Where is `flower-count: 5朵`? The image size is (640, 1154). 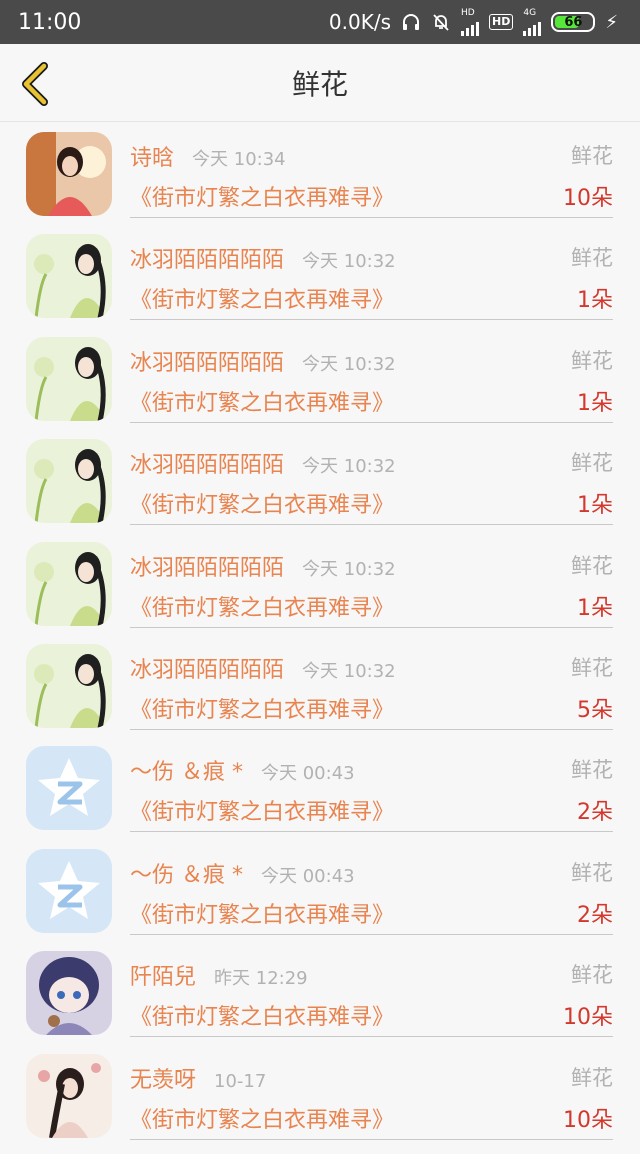 flower-count: 5朵 is located at coordinates (595, 710).